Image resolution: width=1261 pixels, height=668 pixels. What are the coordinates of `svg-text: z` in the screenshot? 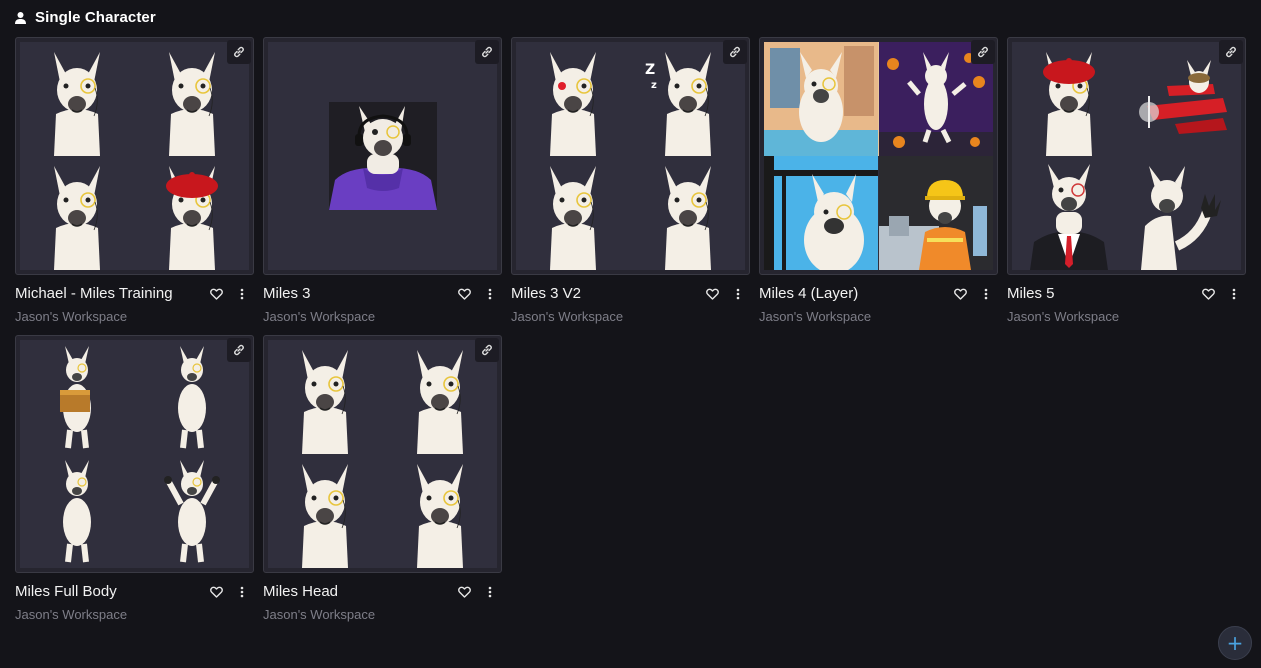 It's located at (654, 85).